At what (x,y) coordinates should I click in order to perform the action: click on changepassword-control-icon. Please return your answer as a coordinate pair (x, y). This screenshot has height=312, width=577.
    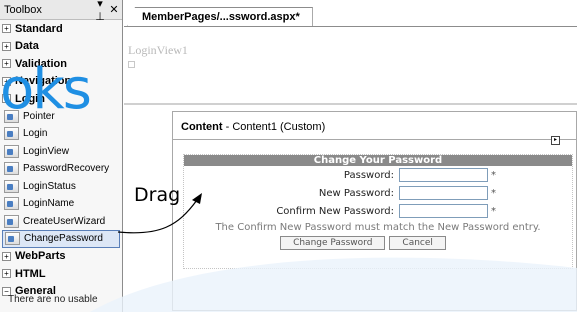
    Looking at the image, I should click on (12, 239).